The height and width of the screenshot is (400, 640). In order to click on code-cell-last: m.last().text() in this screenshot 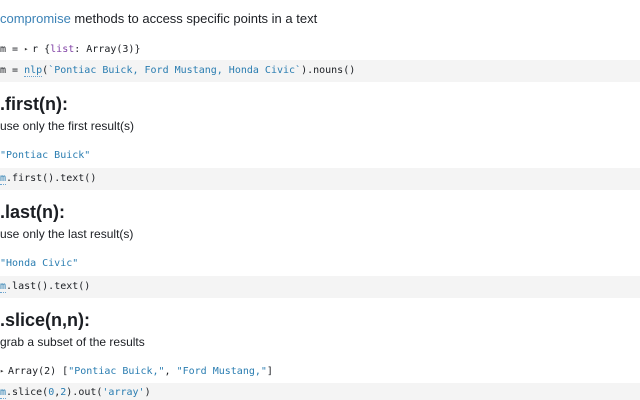, I will do `click(320, 287)`.